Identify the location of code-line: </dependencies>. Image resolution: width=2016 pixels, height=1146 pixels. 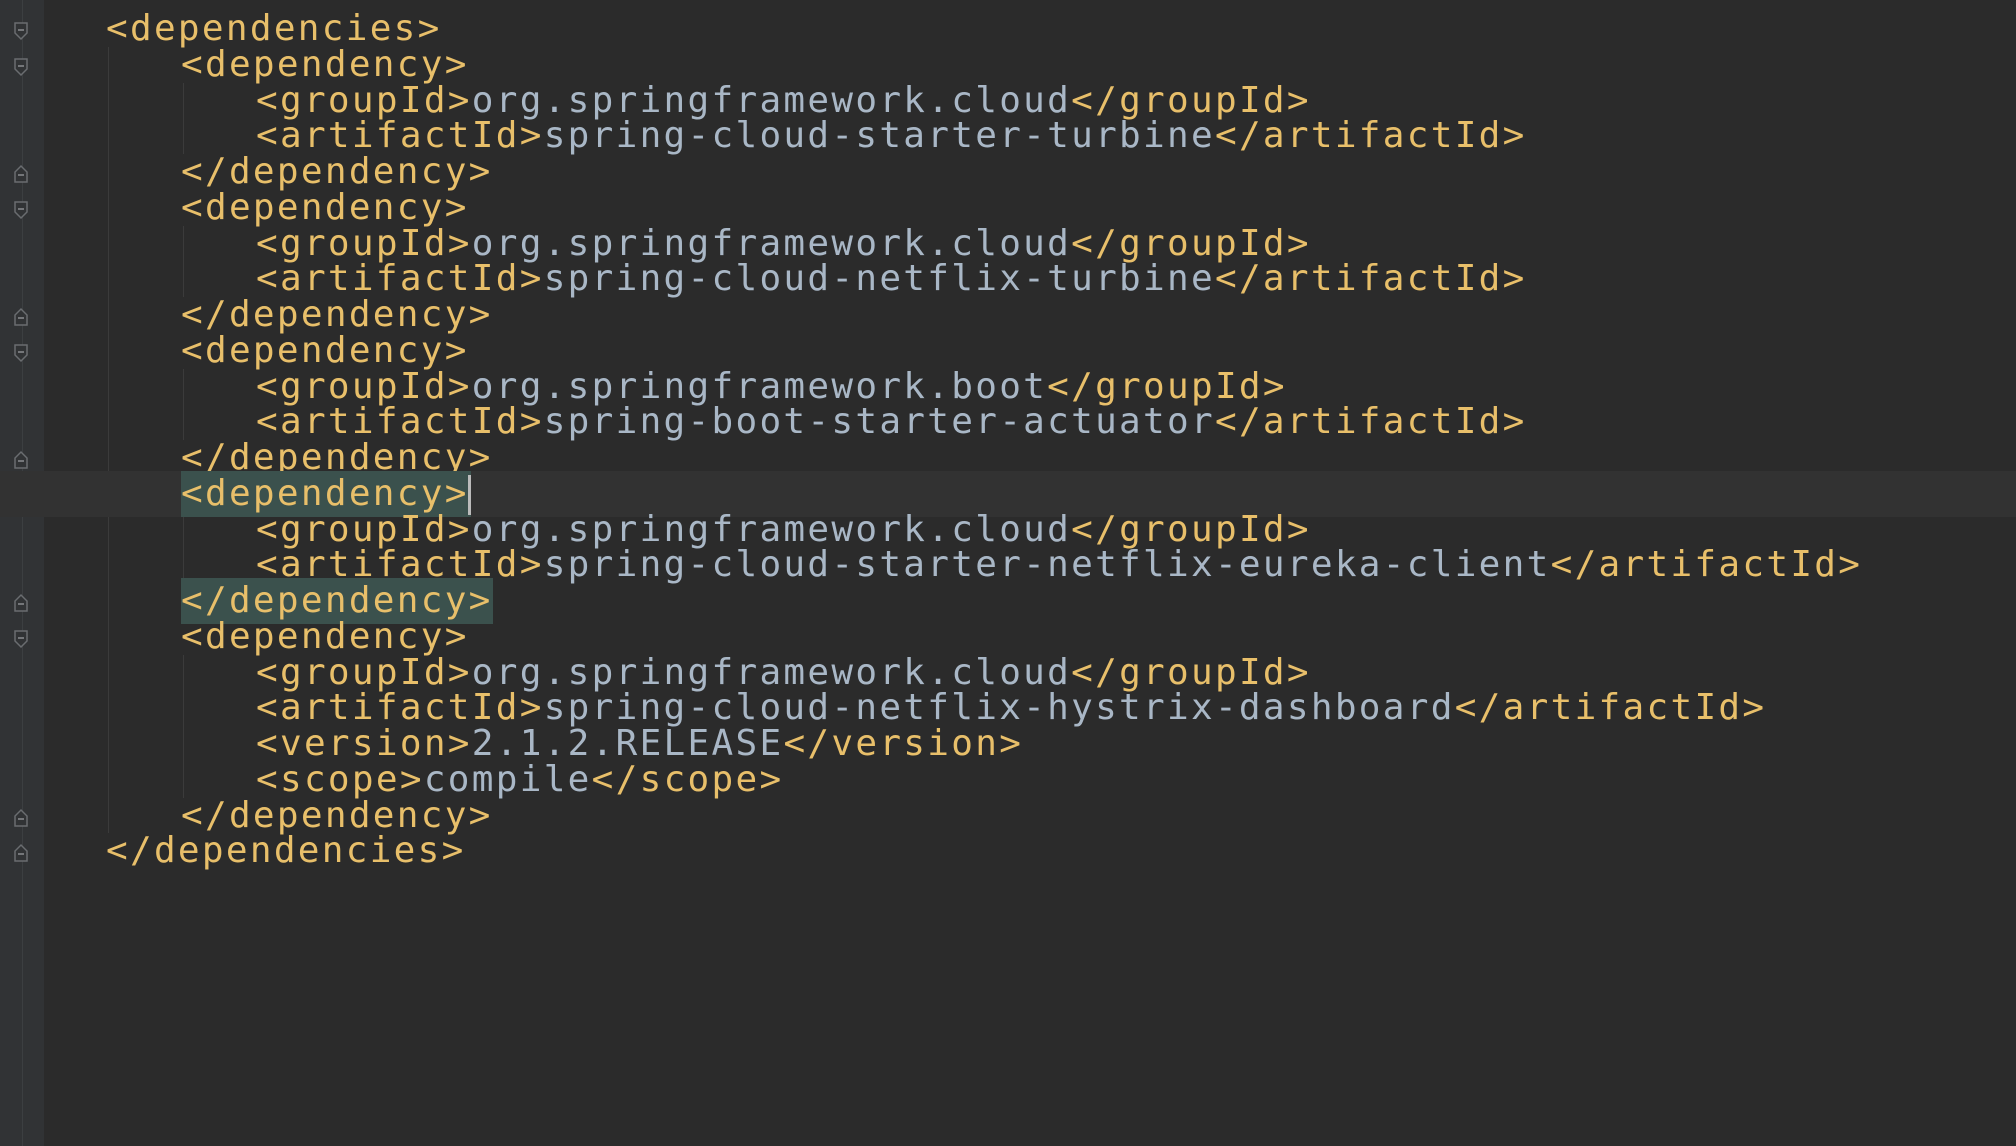
(1008, 851).